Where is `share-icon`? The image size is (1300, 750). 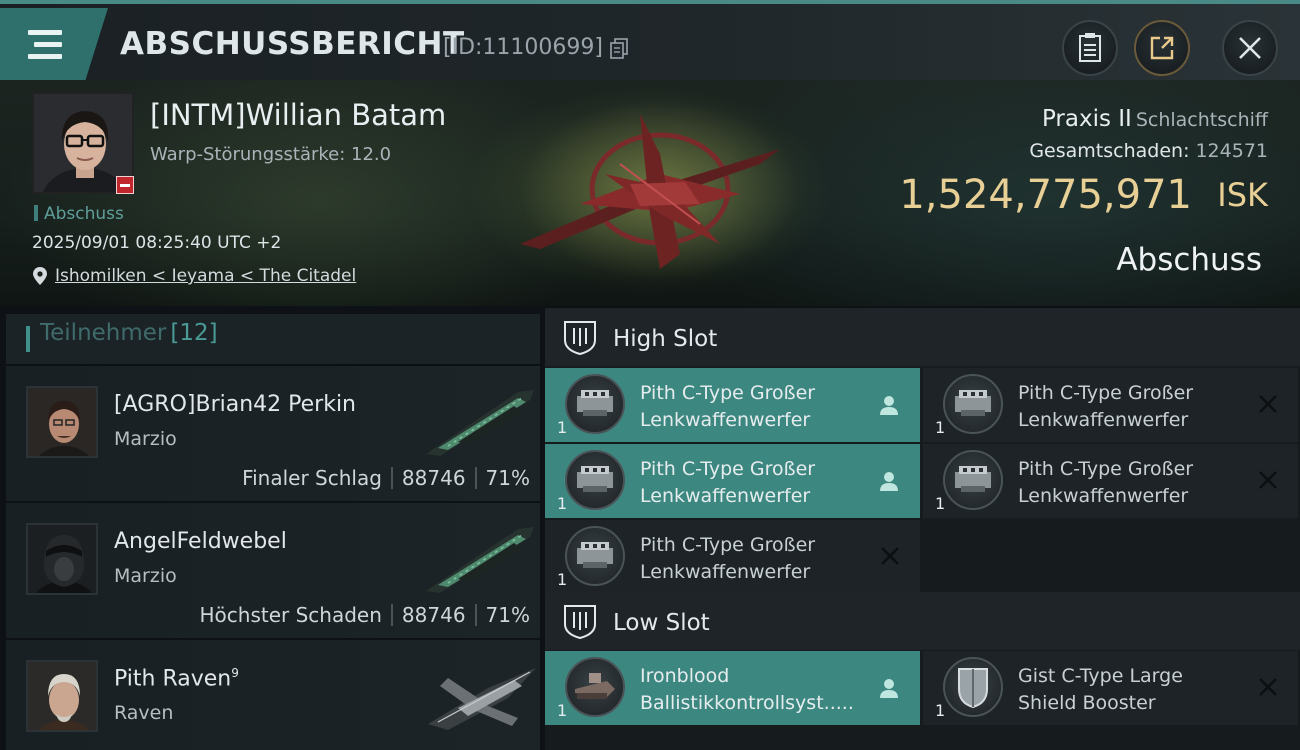
share-icon is located at coordinates (1162, 48).